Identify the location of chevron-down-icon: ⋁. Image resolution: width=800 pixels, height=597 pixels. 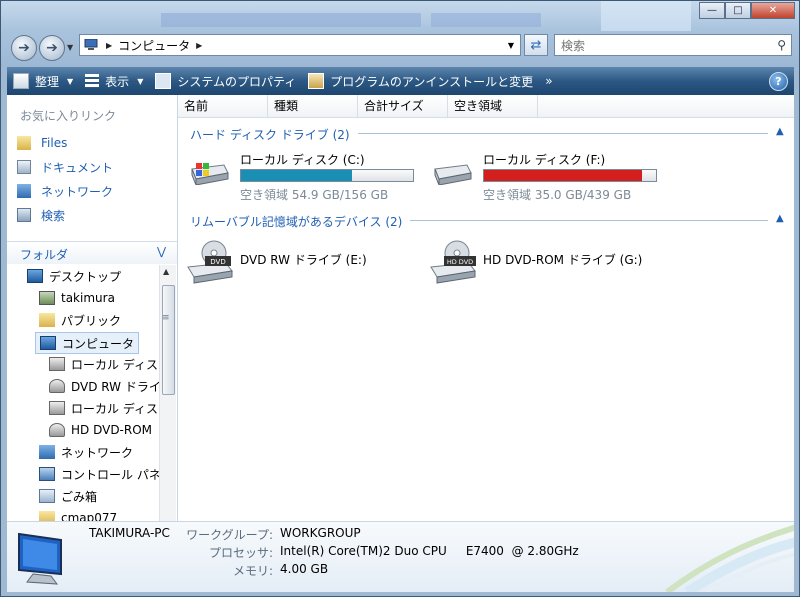
(162, 251).